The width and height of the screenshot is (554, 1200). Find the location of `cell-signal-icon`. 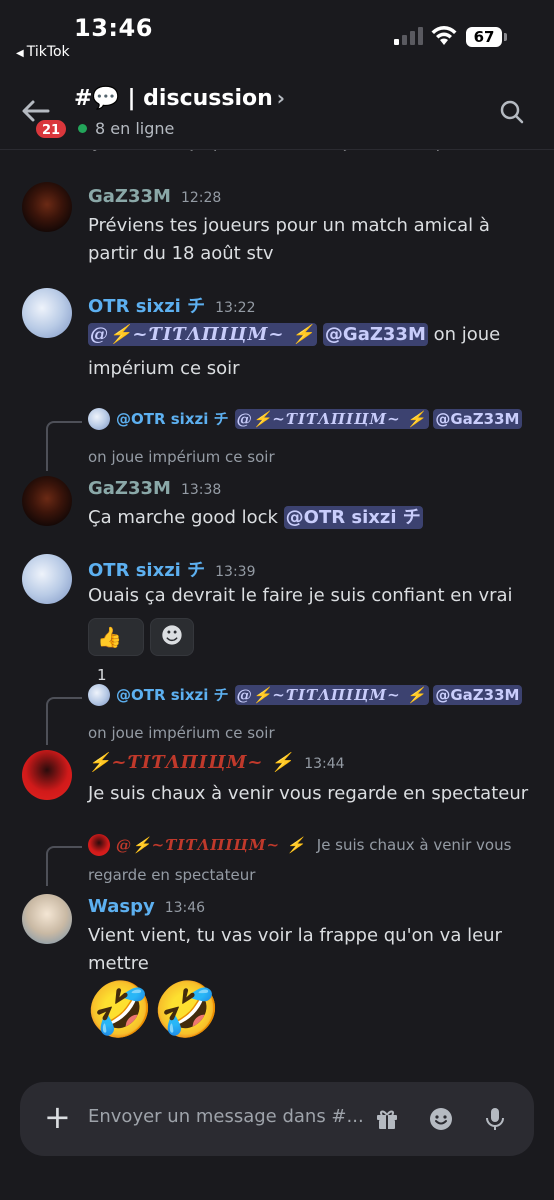

cell-signal-icon is located at coordinates (409, 36).